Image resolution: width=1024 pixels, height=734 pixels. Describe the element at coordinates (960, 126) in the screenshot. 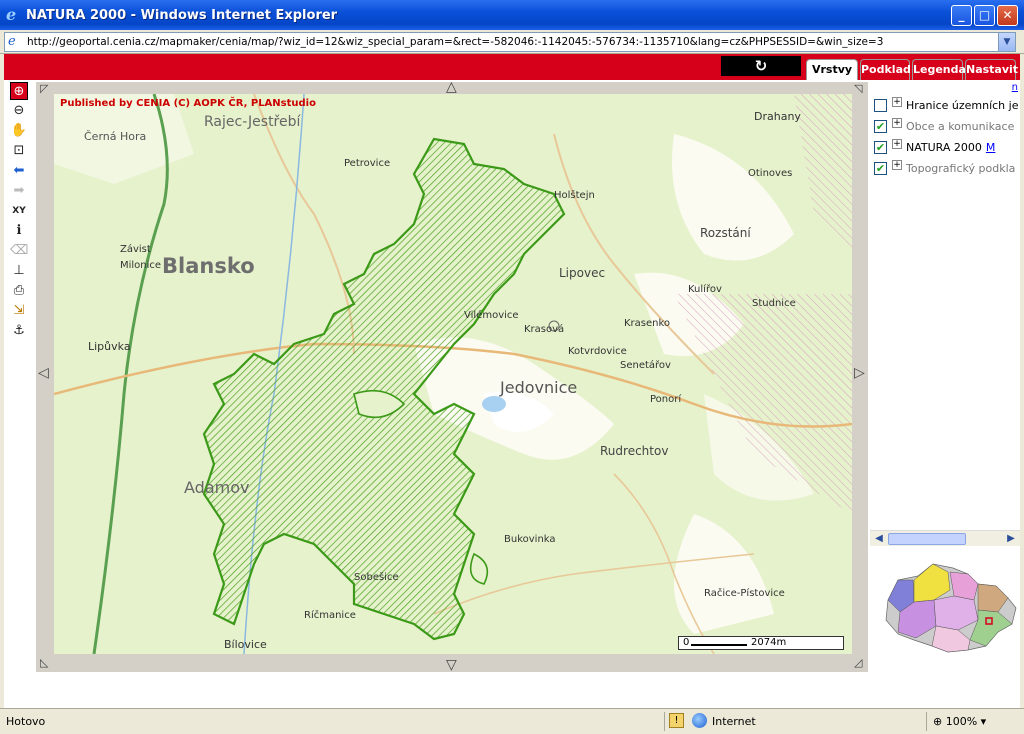

I see `layer-label: Obce a komunikace` at that location.